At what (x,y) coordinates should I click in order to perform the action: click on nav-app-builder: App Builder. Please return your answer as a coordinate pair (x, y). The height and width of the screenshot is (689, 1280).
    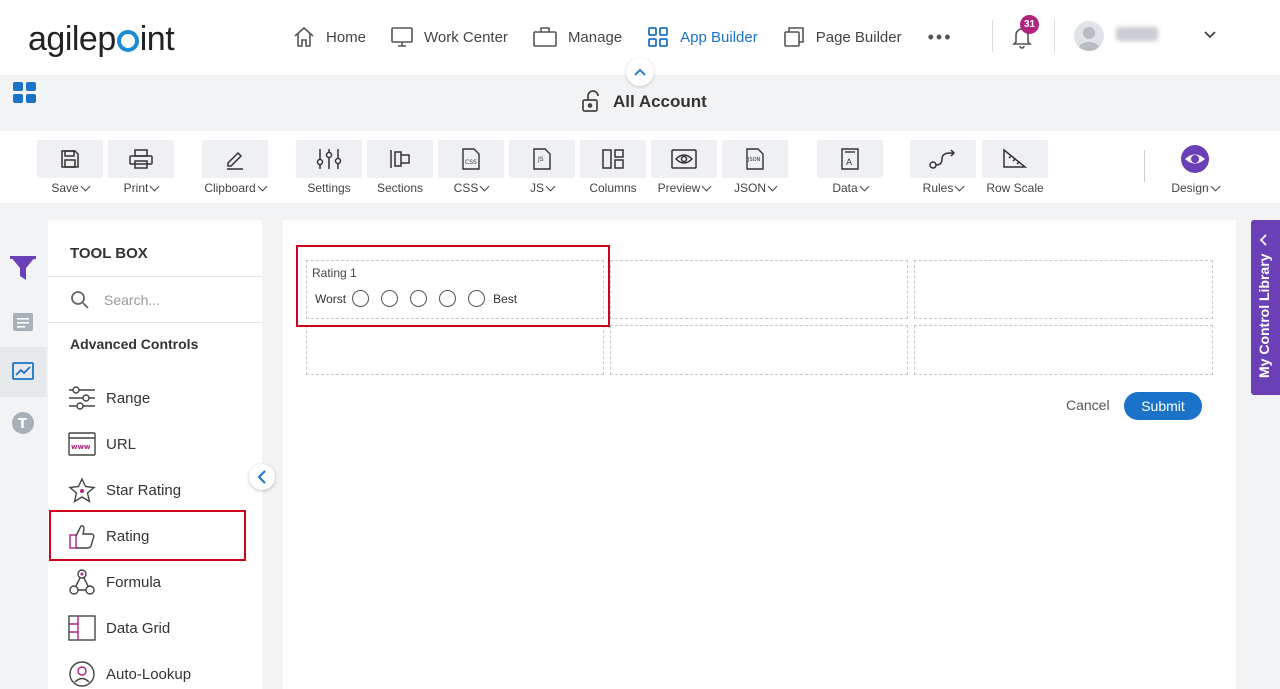
    Looking at the image, I should click on (702, 37).